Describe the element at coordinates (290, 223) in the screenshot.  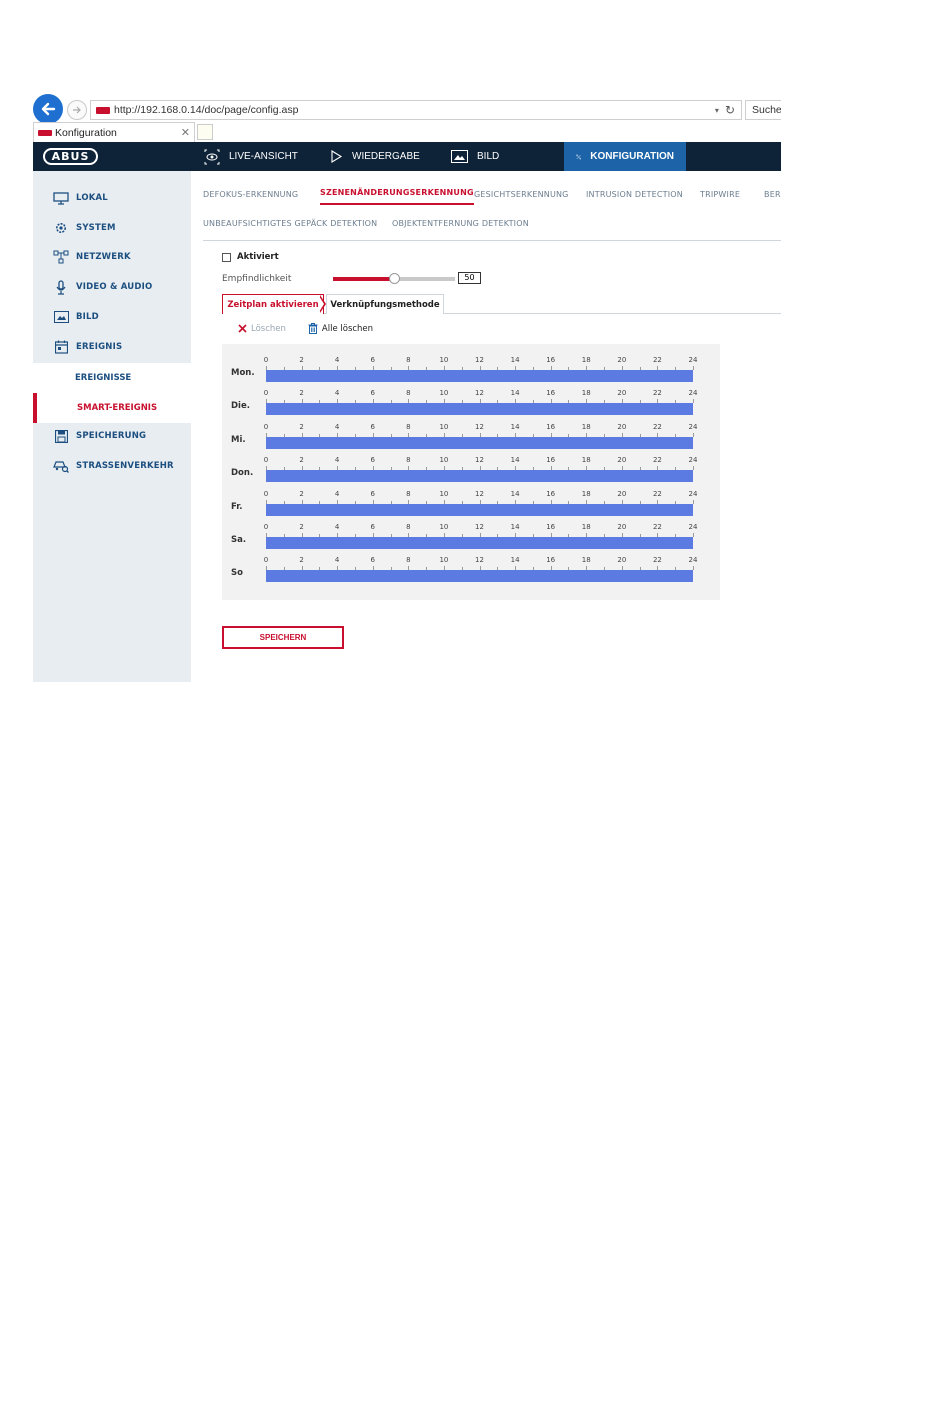
I see `tab-unattended-baggage: Unbeaufsichtigtes Gepäck Detektion` at that location.